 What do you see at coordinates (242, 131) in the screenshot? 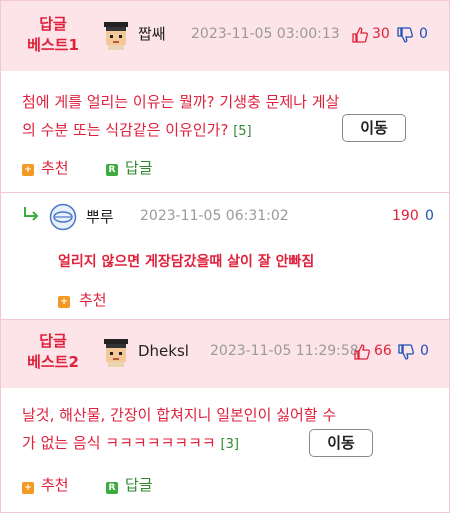
I see `reply-count: [5]` at bounding box center [242, 131].